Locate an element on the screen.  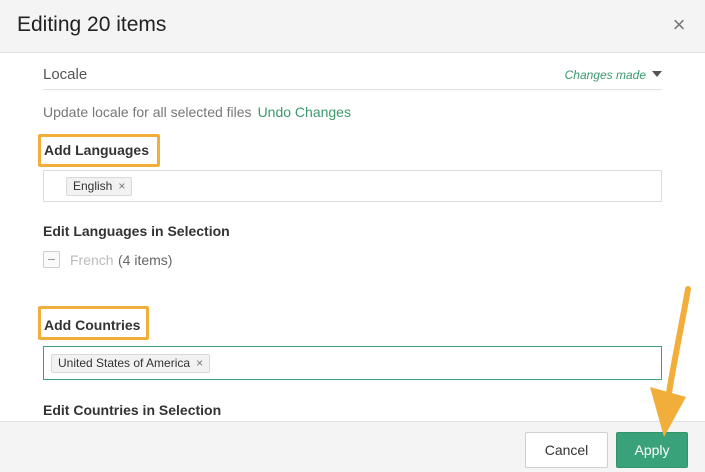
dialog-header: Editing 20 items × is located at coordinates (352, 26).